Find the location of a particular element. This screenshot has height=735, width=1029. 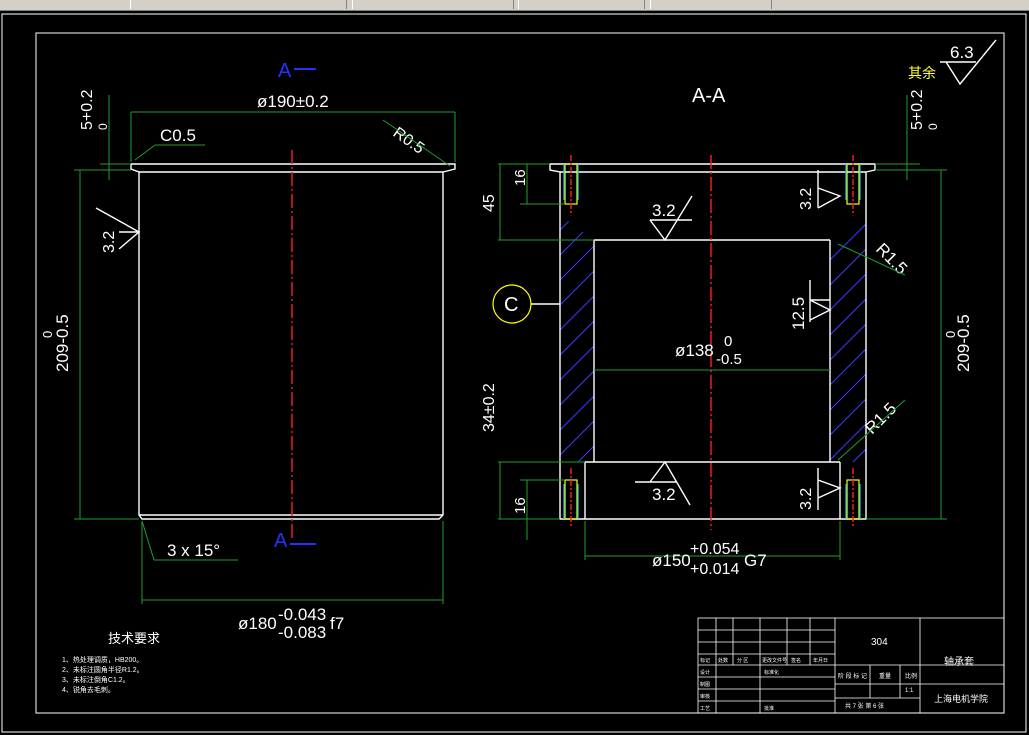

rough-left: 3.2 is located at coordinates (109, 242).